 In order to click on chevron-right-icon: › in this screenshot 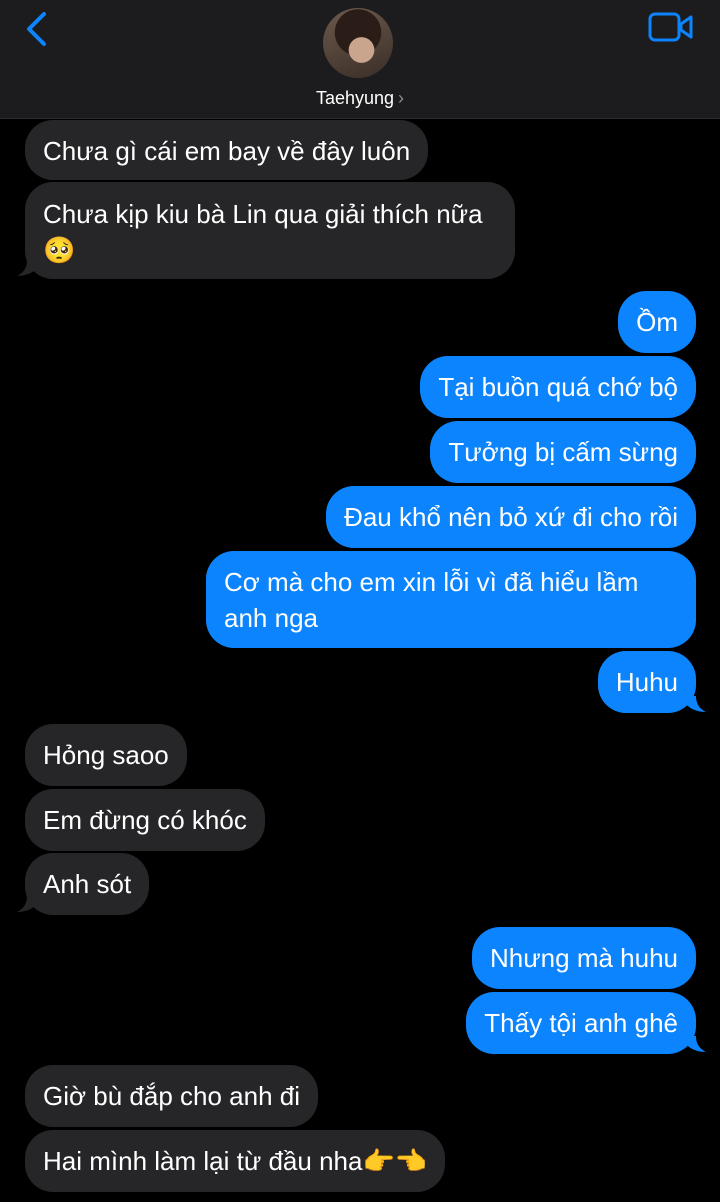, I will do `click(401, 98)`.